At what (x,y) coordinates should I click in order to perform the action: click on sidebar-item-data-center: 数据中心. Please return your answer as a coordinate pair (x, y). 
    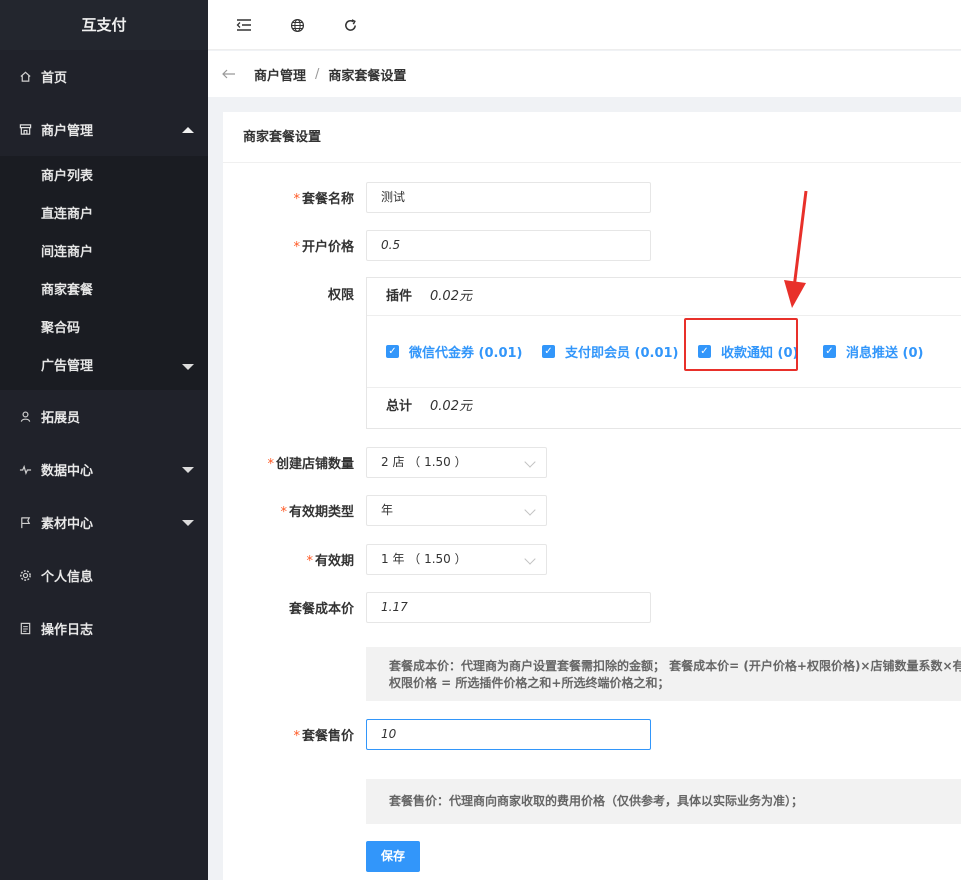
    Looking at the image, I should click on (104, 469).